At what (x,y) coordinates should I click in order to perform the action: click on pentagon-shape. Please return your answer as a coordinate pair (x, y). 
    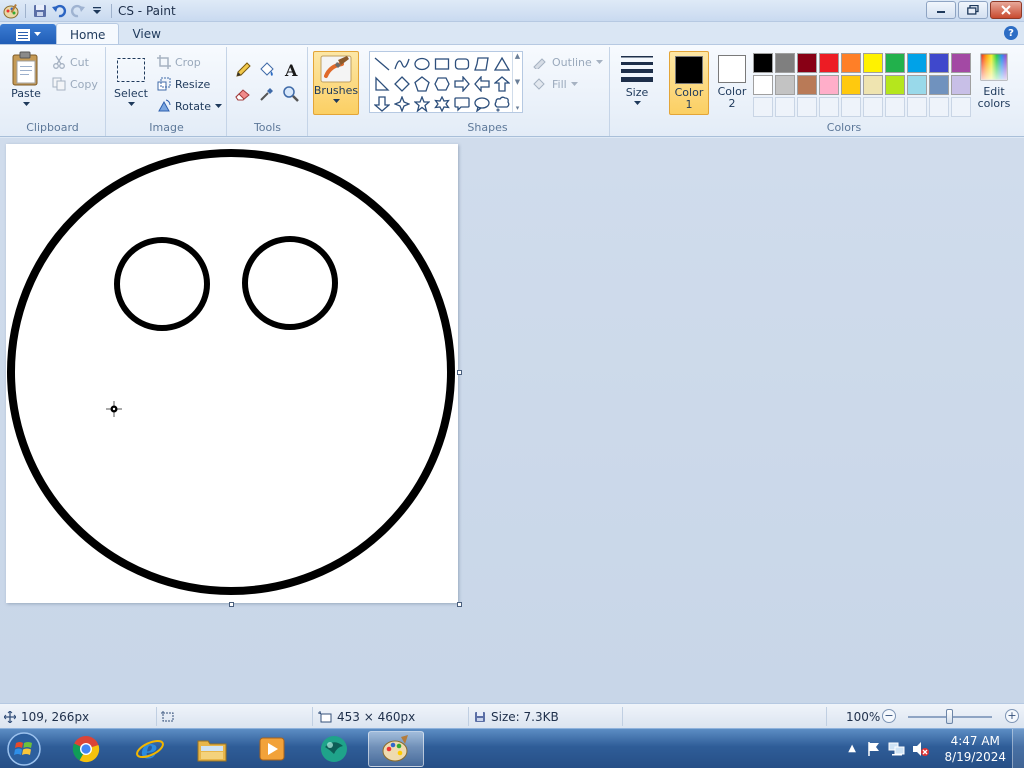
    Looking at the image, I should click on (422, 84).